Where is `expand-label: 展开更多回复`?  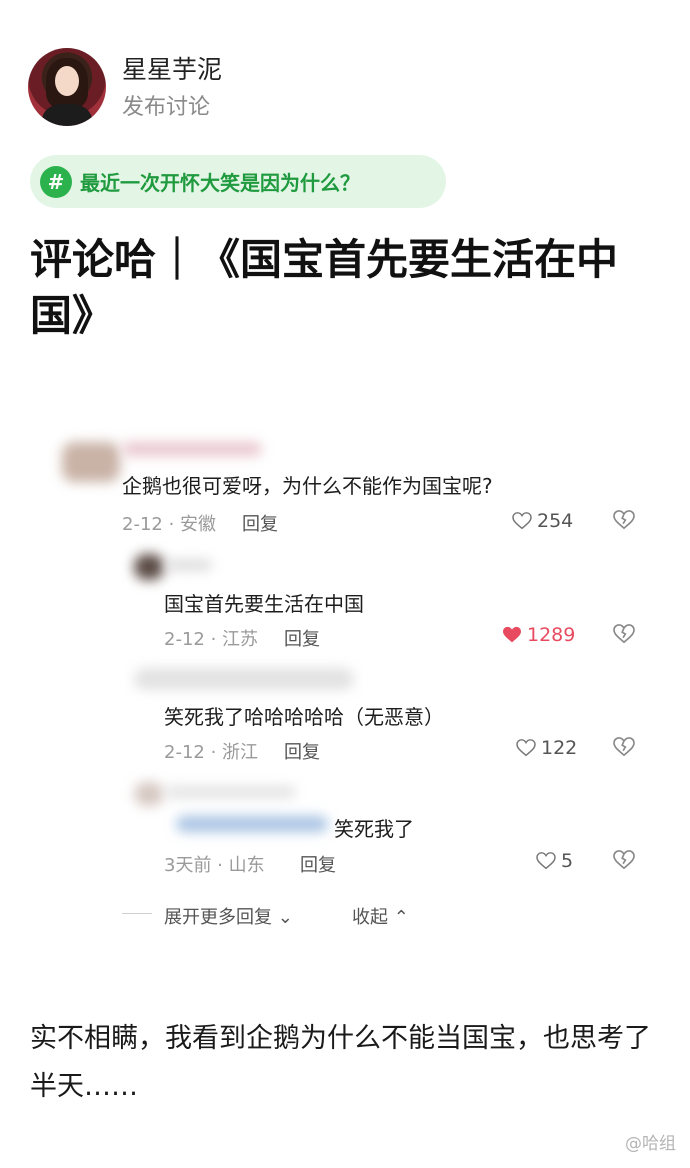 expand-label: 展开更多回复 is located at coordinates (218, 917).